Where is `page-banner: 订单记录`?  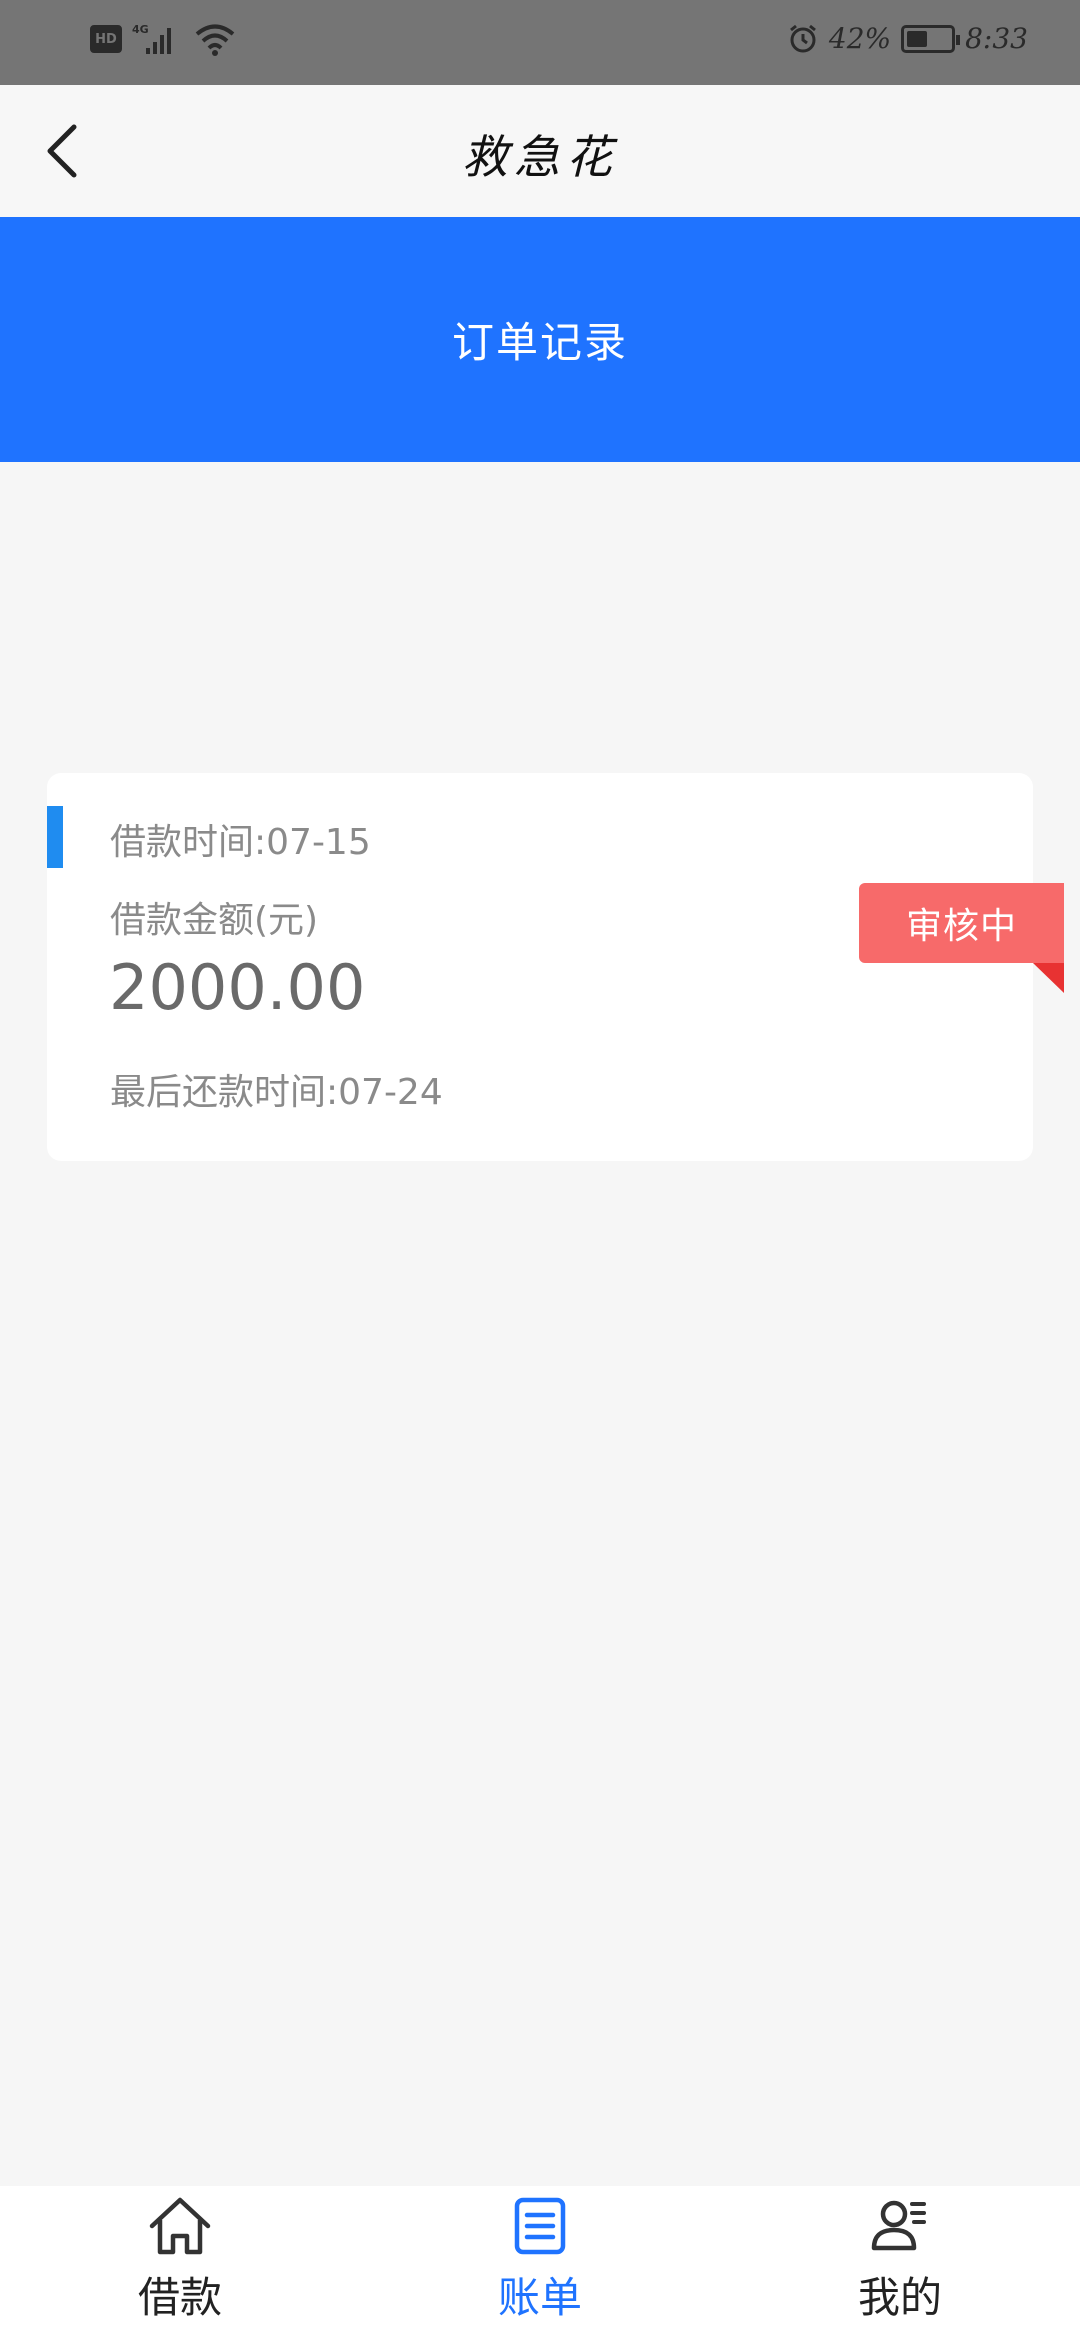 page-banner: 订单记录 is located at coordinates (540, 339).